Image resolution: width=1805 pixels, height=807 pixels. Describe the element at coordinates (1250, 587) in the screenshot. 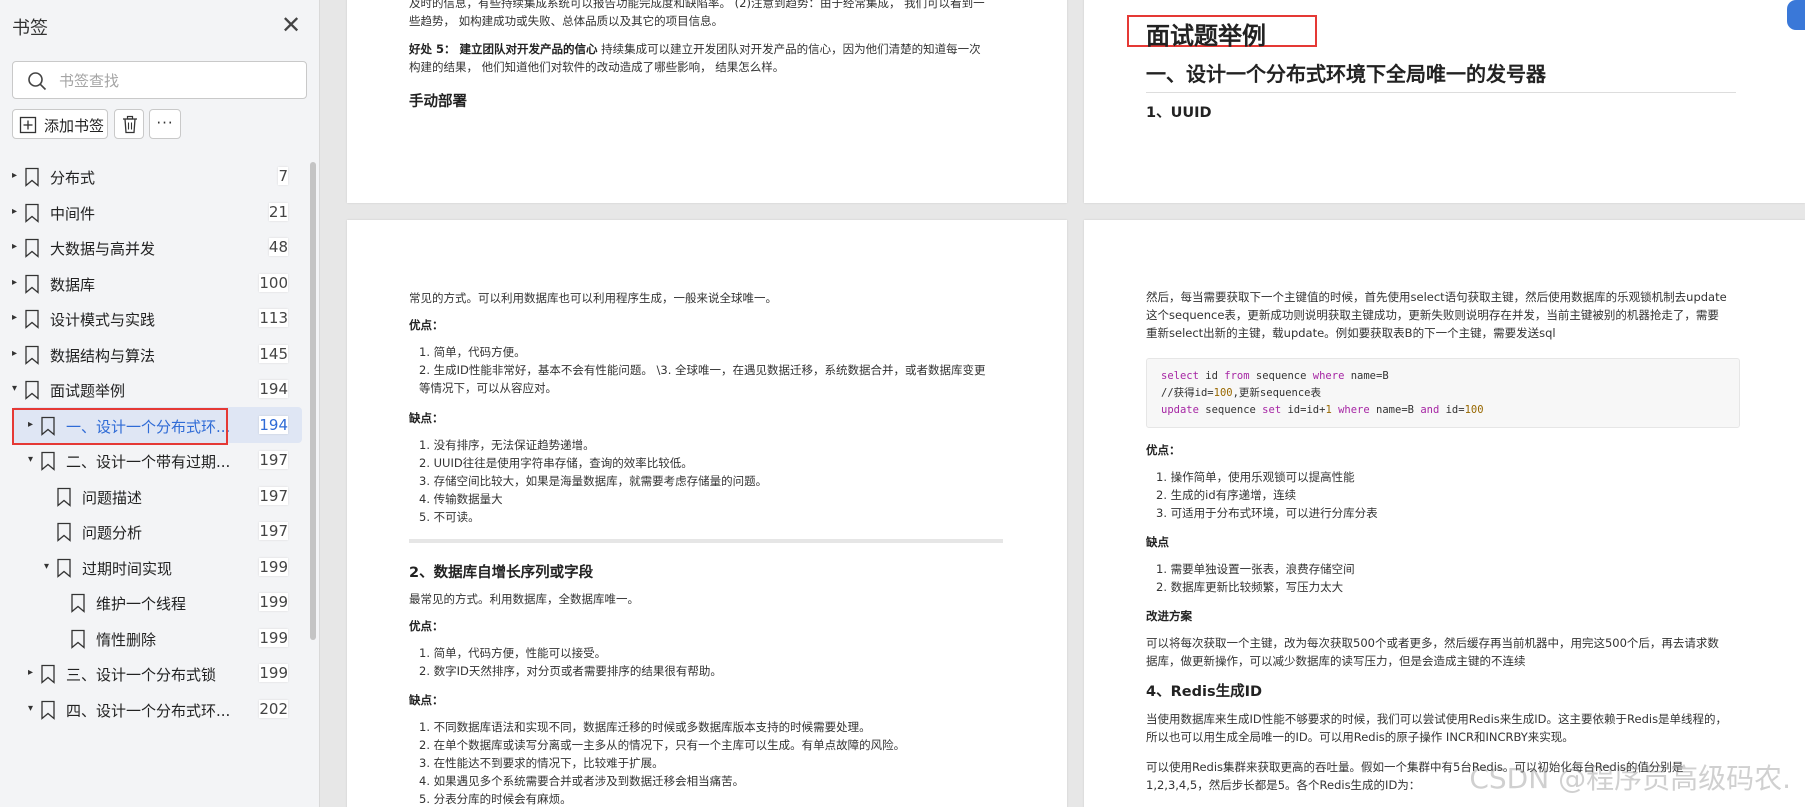

I see `list-item: 2. 数据库更新比较频繁，写压力太大` at that location.